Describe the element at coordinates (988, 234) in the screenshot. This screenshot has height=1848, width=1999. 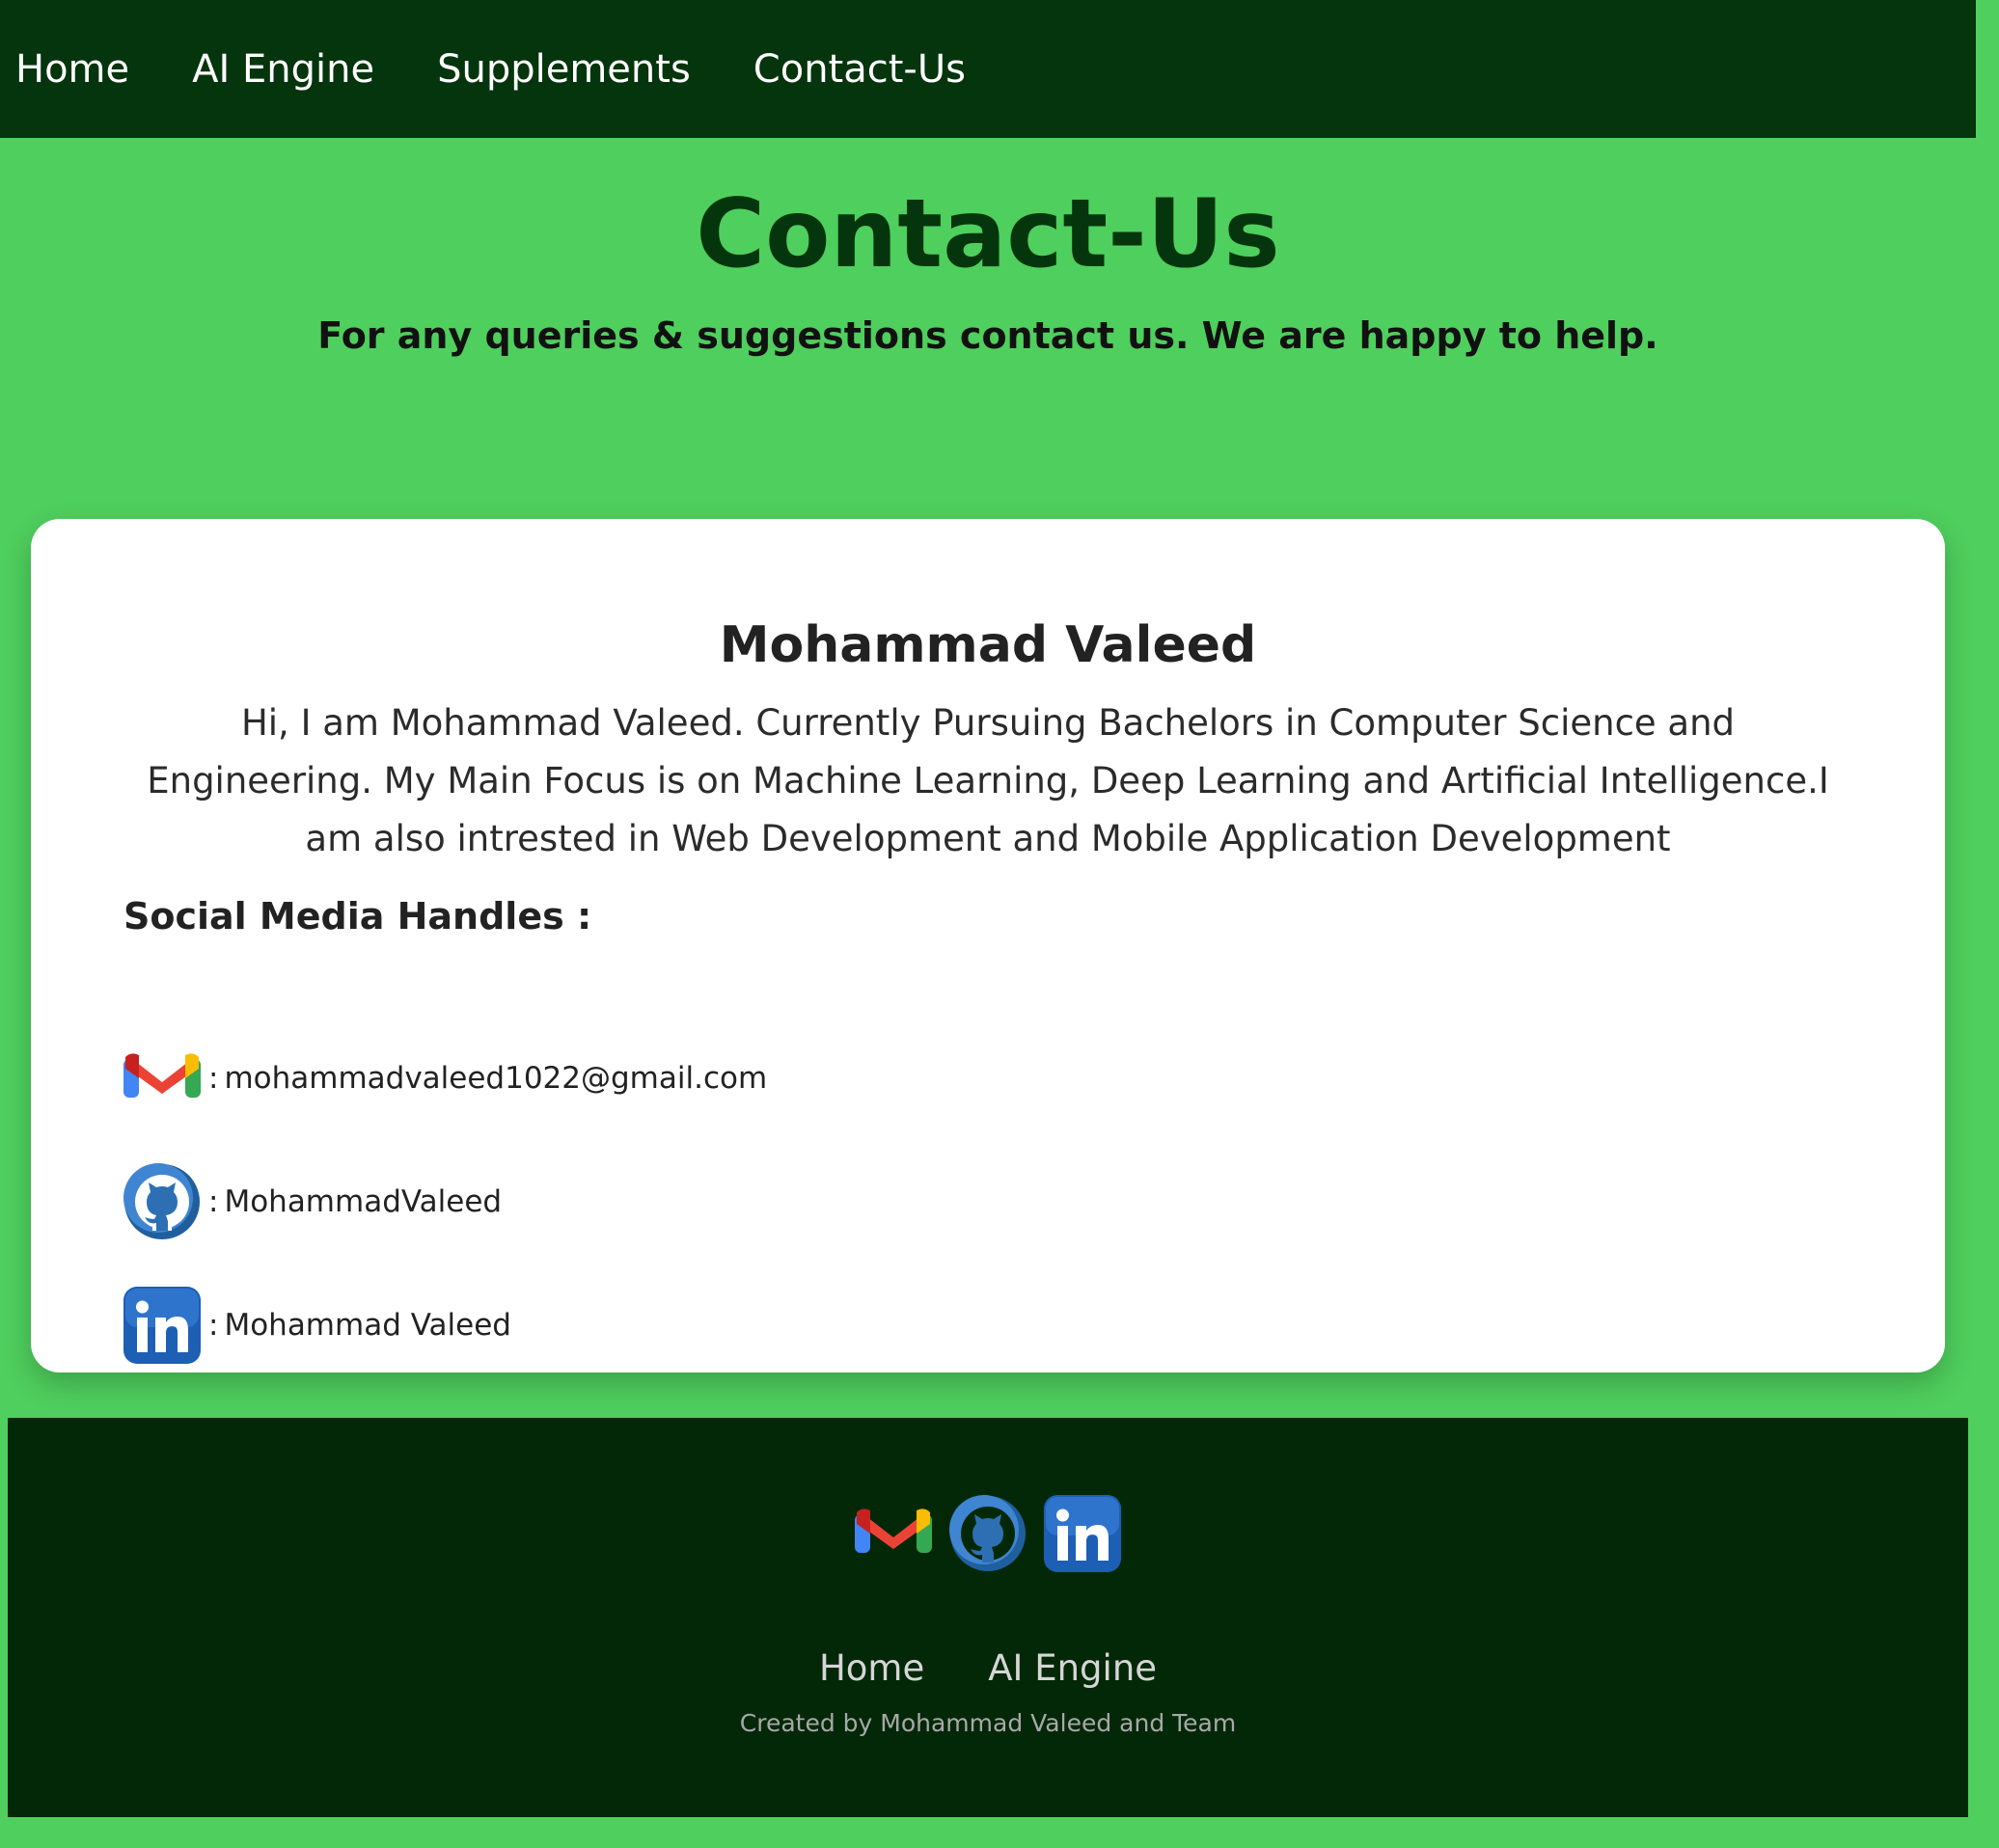
I see `page-title: Contact-Us` at that location.